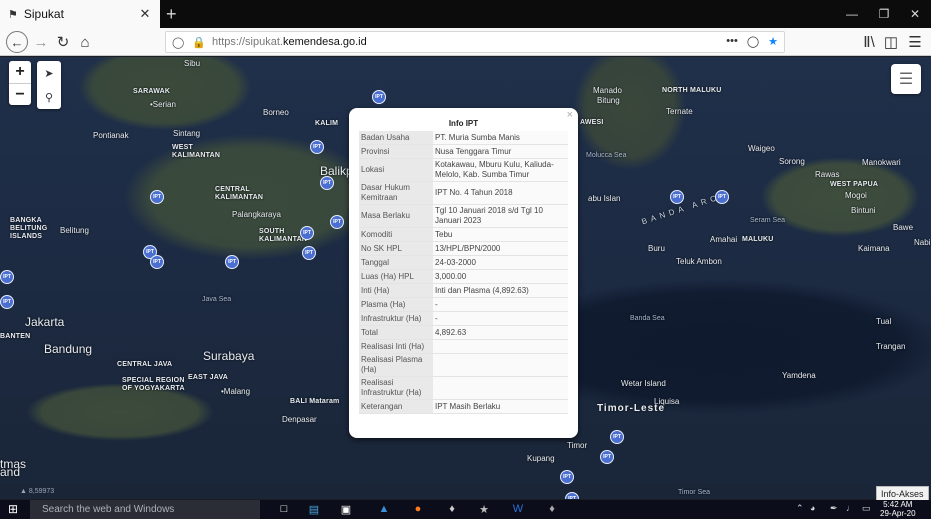 Image resolution: width=931 pixels, height=519 pixels. What do you see at coordinates (500, 234) in the screenshot?
I see `info-value: Tebu` at bounding box center [500, 234].